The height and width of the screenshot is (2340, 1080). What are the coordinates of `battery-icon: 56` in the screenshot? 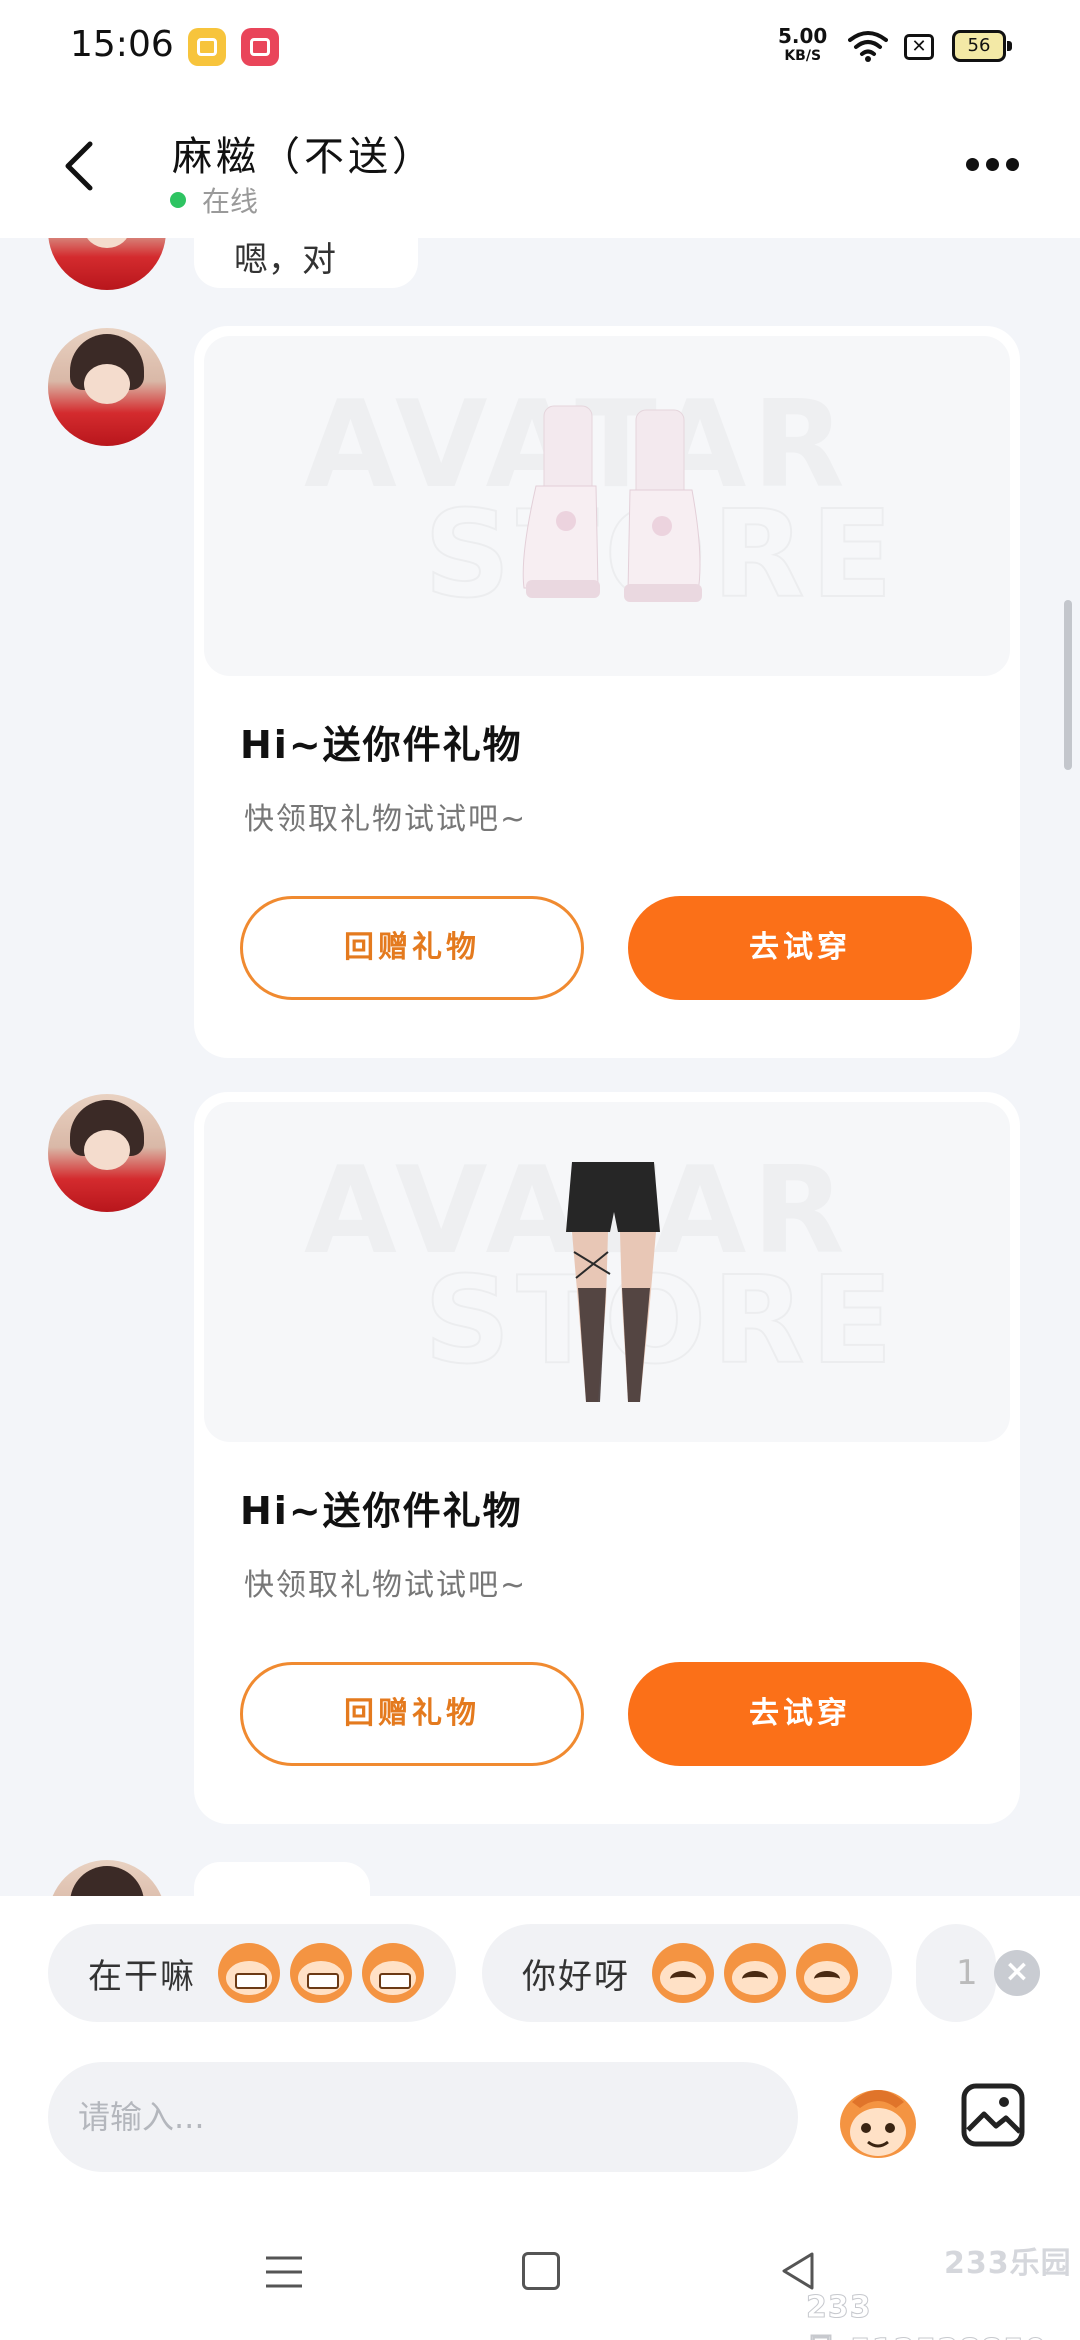 It's located at (982, 46).